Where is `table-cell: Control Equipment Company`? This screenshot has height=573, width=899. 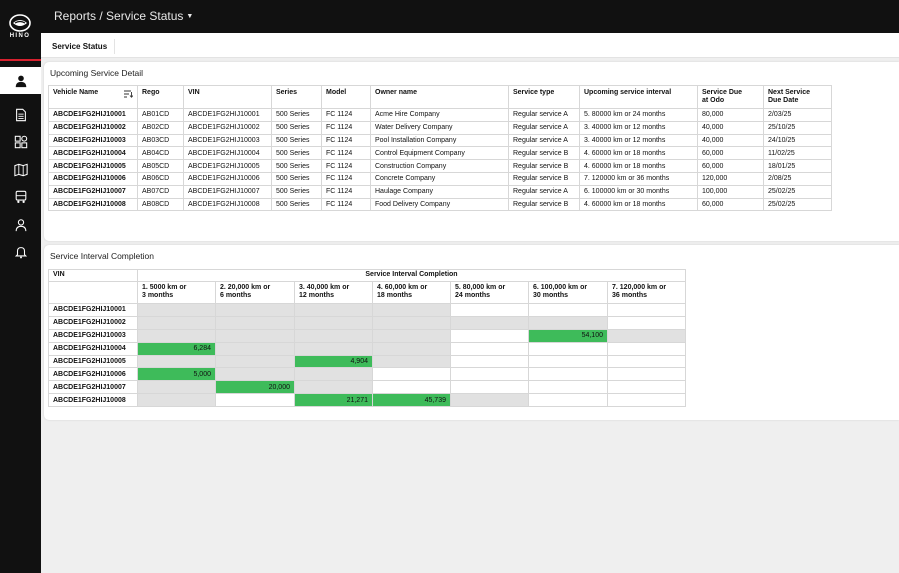 table-cell: Control Equipment Company is located at coordinates (439, 153).